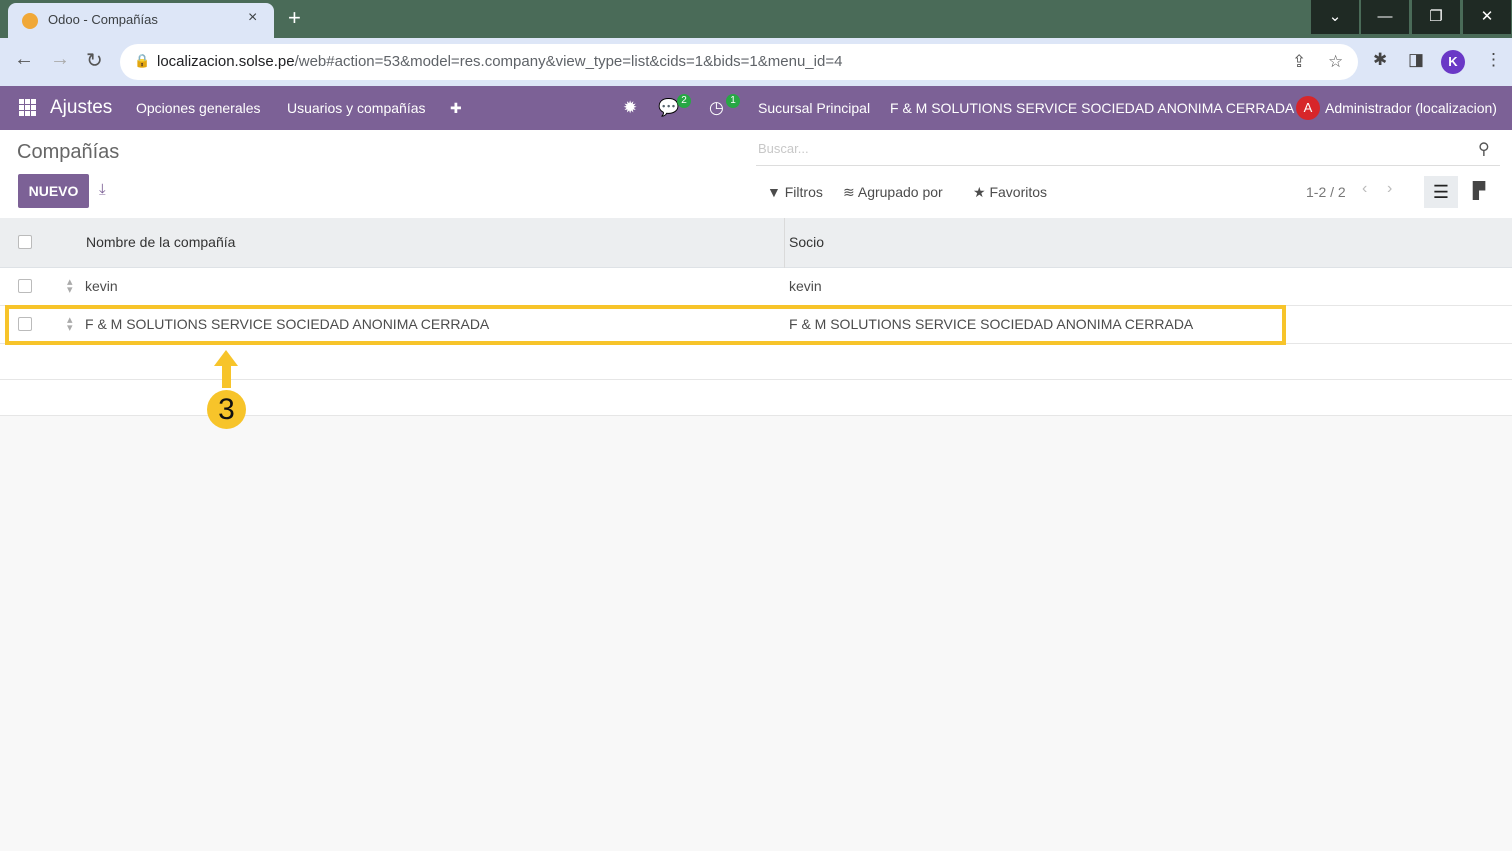 Image resolution: width=1512 pixels, height=851 pixels. I want to click on select-all-checkbox, so click(25, 242).